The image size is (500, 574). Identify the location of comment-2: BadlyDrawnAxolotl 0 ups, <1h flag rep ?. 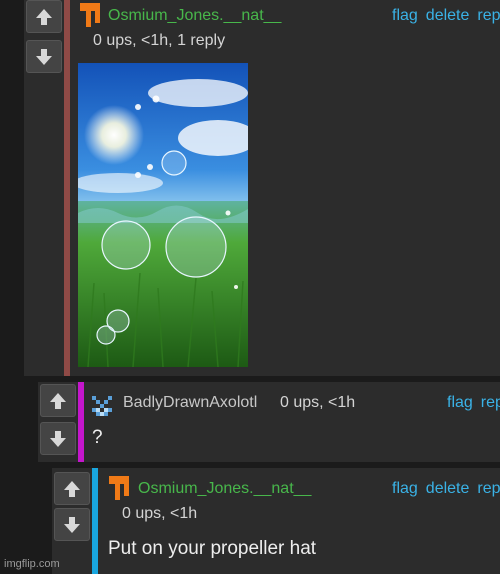
(269, 422).